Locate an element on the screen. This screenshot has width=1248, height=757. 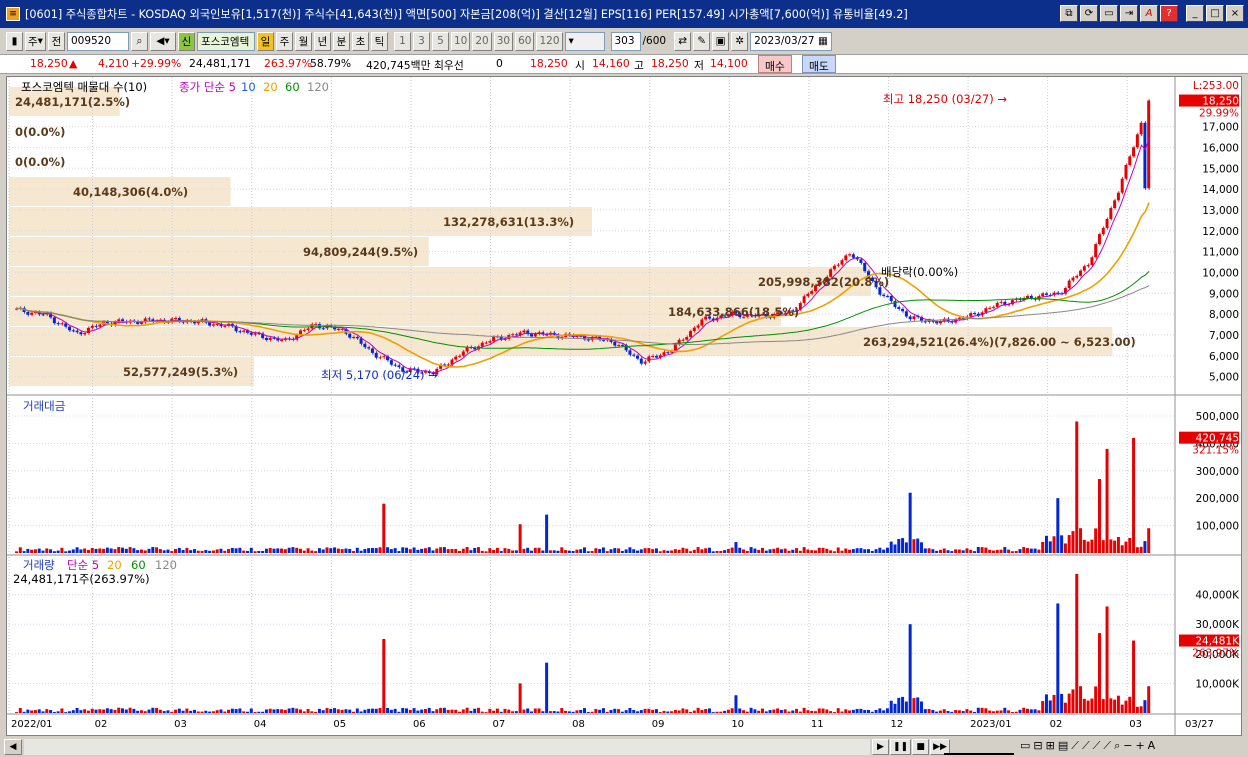
count-input: 303 is located at coordinates (625, 41).